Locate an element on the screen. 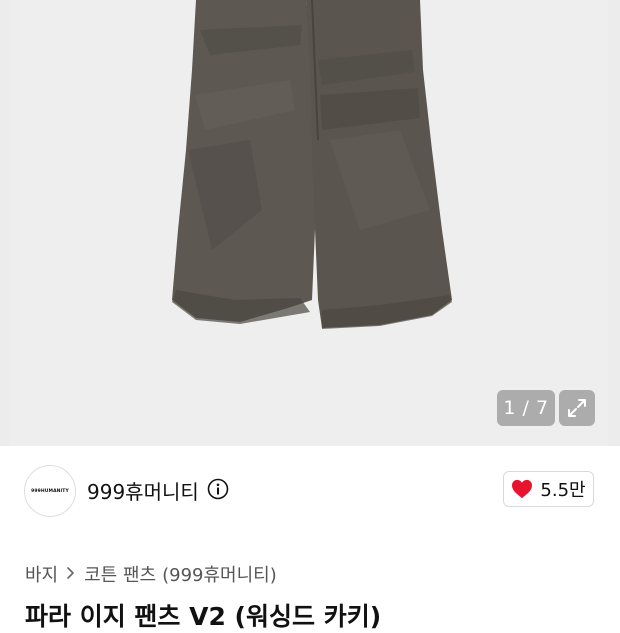 This screenshot has width=620, height=633. brand-logo: 999HUMANITY is located at coordinates (50, 491).